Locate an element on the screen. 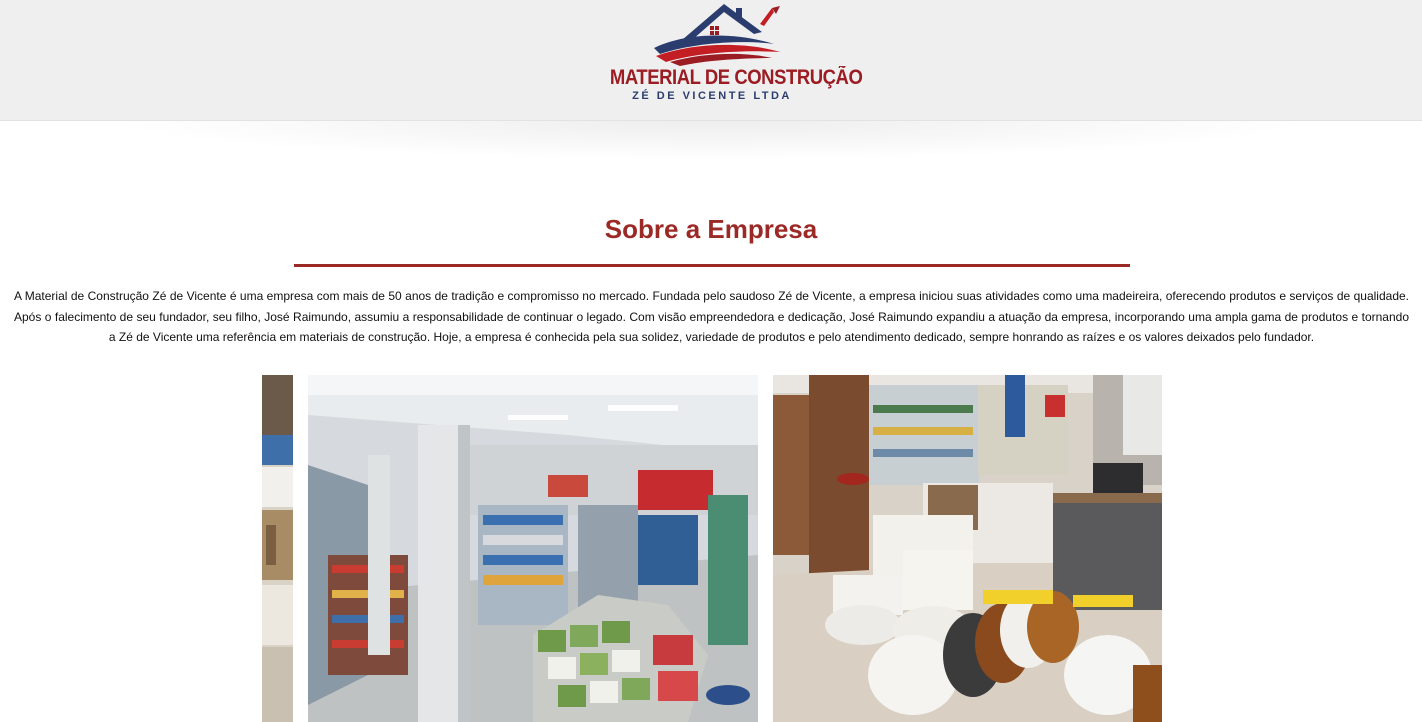 Image resolution: width=1422 pixels, height=722 pixels. house-logo-icon is located at coordinates (717, 35).